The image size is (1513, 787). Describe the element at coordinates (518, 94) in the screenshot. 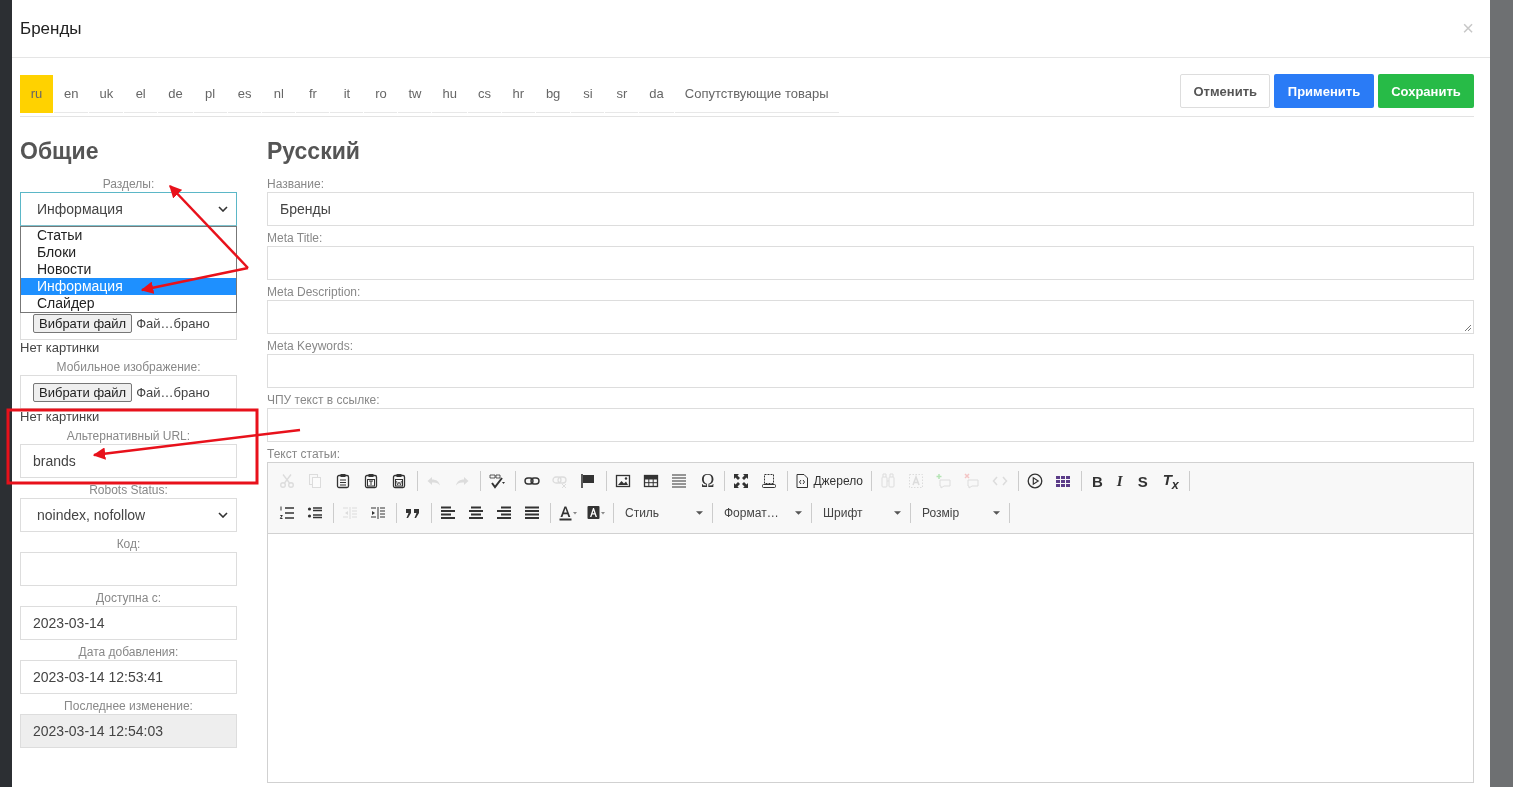

I see `language-tab: hr` at that location.